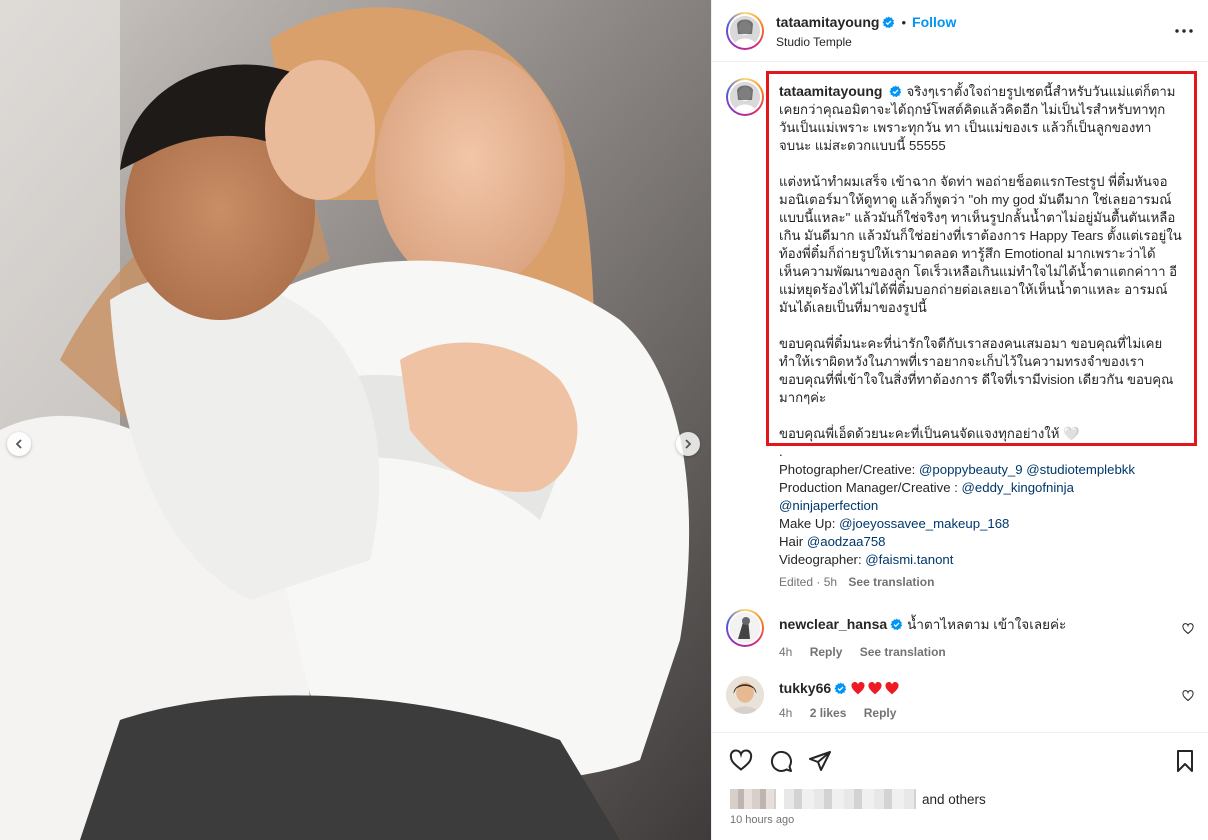 This screenshot has height=840, width=1208. Describe the element at coordinates (822, 559) in the screenshot. I see `credit-label: Videographer:` at that location.